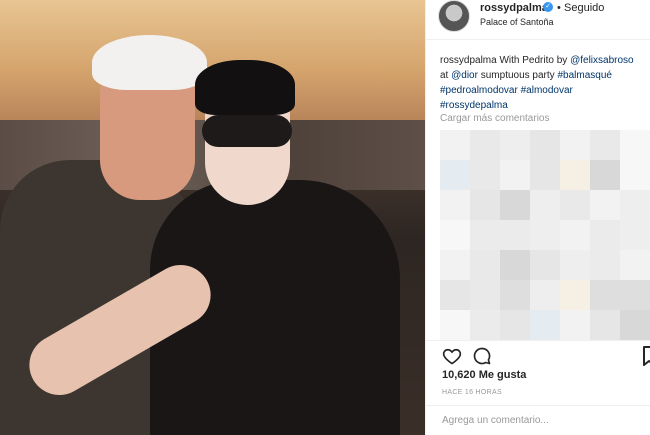 The height and width of the screenshot is (435, 650). What do you see at coordinates (149, 62) in the screenshot?
I see `photo-man-hair` at bounding box center [149, 62].